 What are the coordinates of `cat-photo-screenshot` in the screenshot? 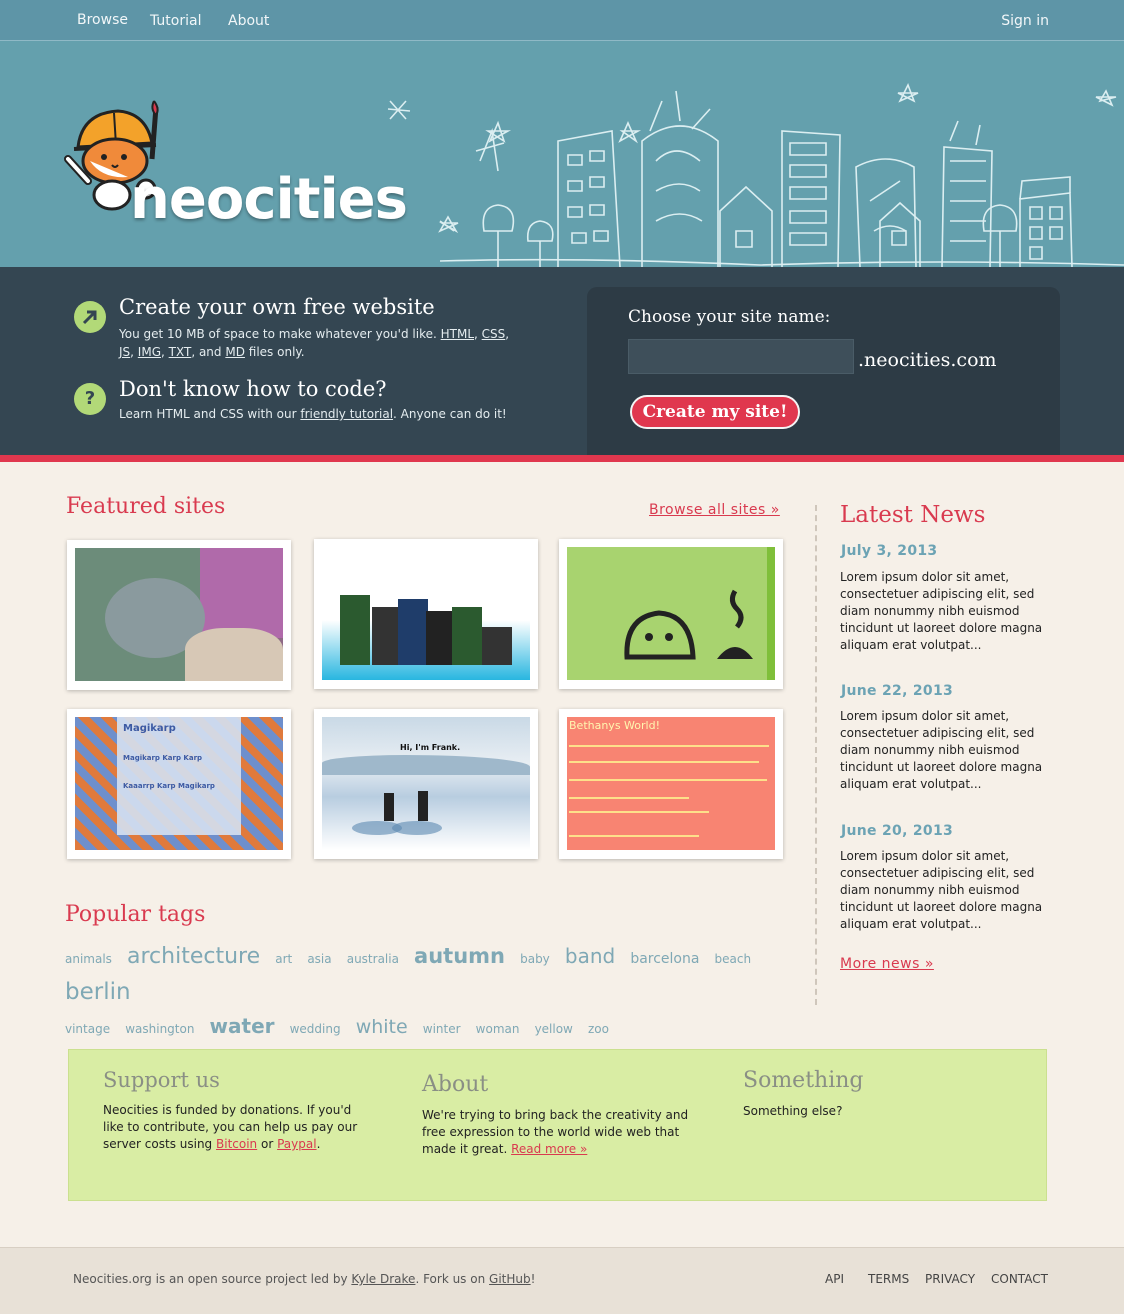 It's located at (179, 614).